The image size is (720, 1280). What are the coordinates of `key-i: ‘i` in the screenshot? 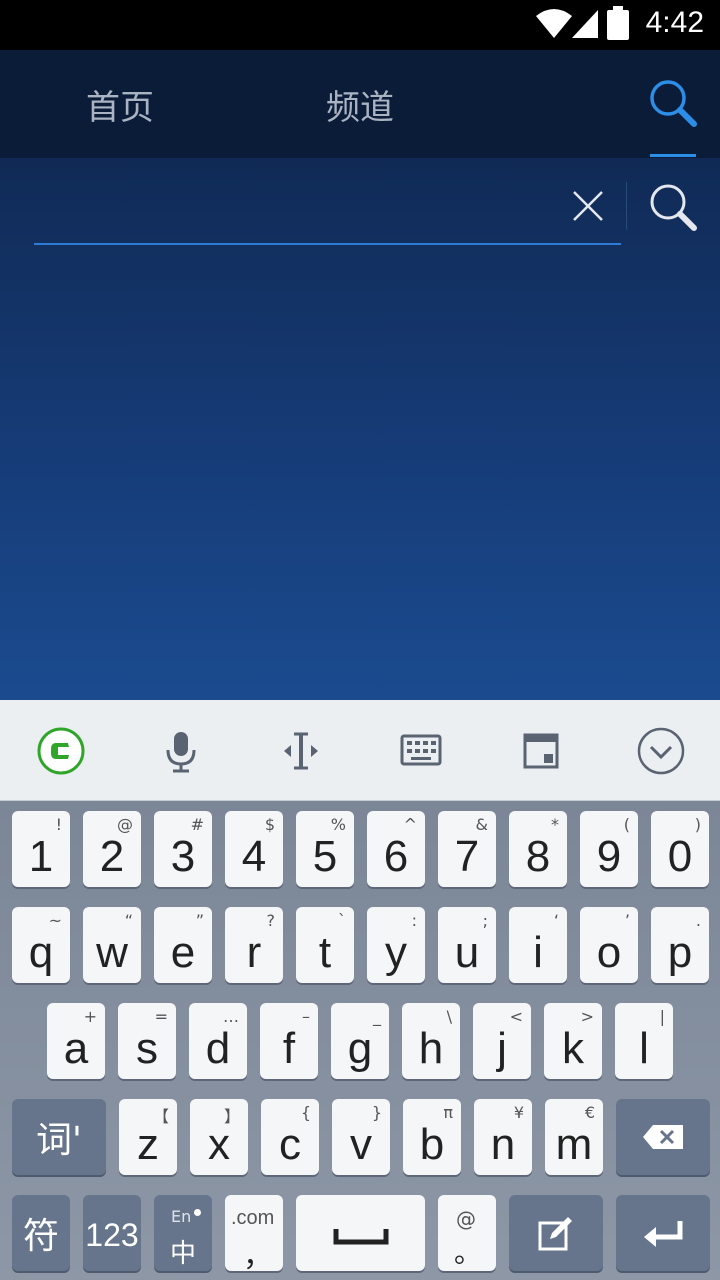 It's located at (538, 945).